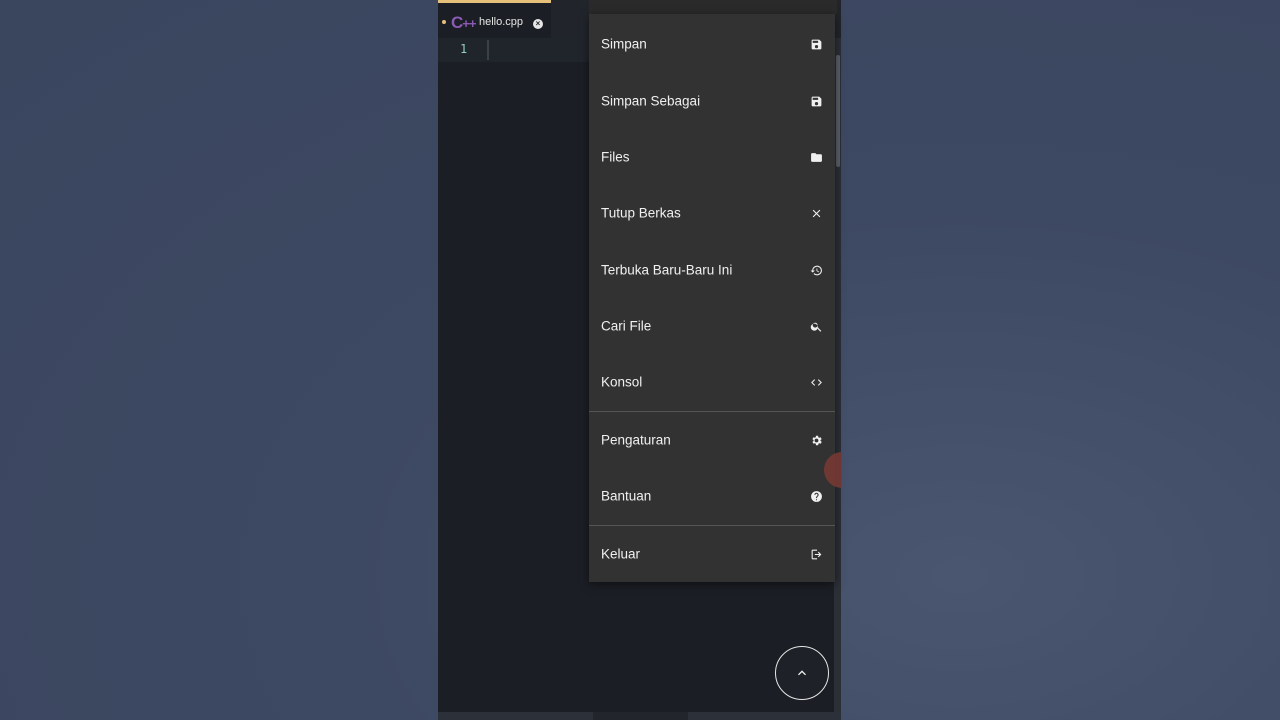  I want to click on menu-item-label: Simpan, so click(624, 44).